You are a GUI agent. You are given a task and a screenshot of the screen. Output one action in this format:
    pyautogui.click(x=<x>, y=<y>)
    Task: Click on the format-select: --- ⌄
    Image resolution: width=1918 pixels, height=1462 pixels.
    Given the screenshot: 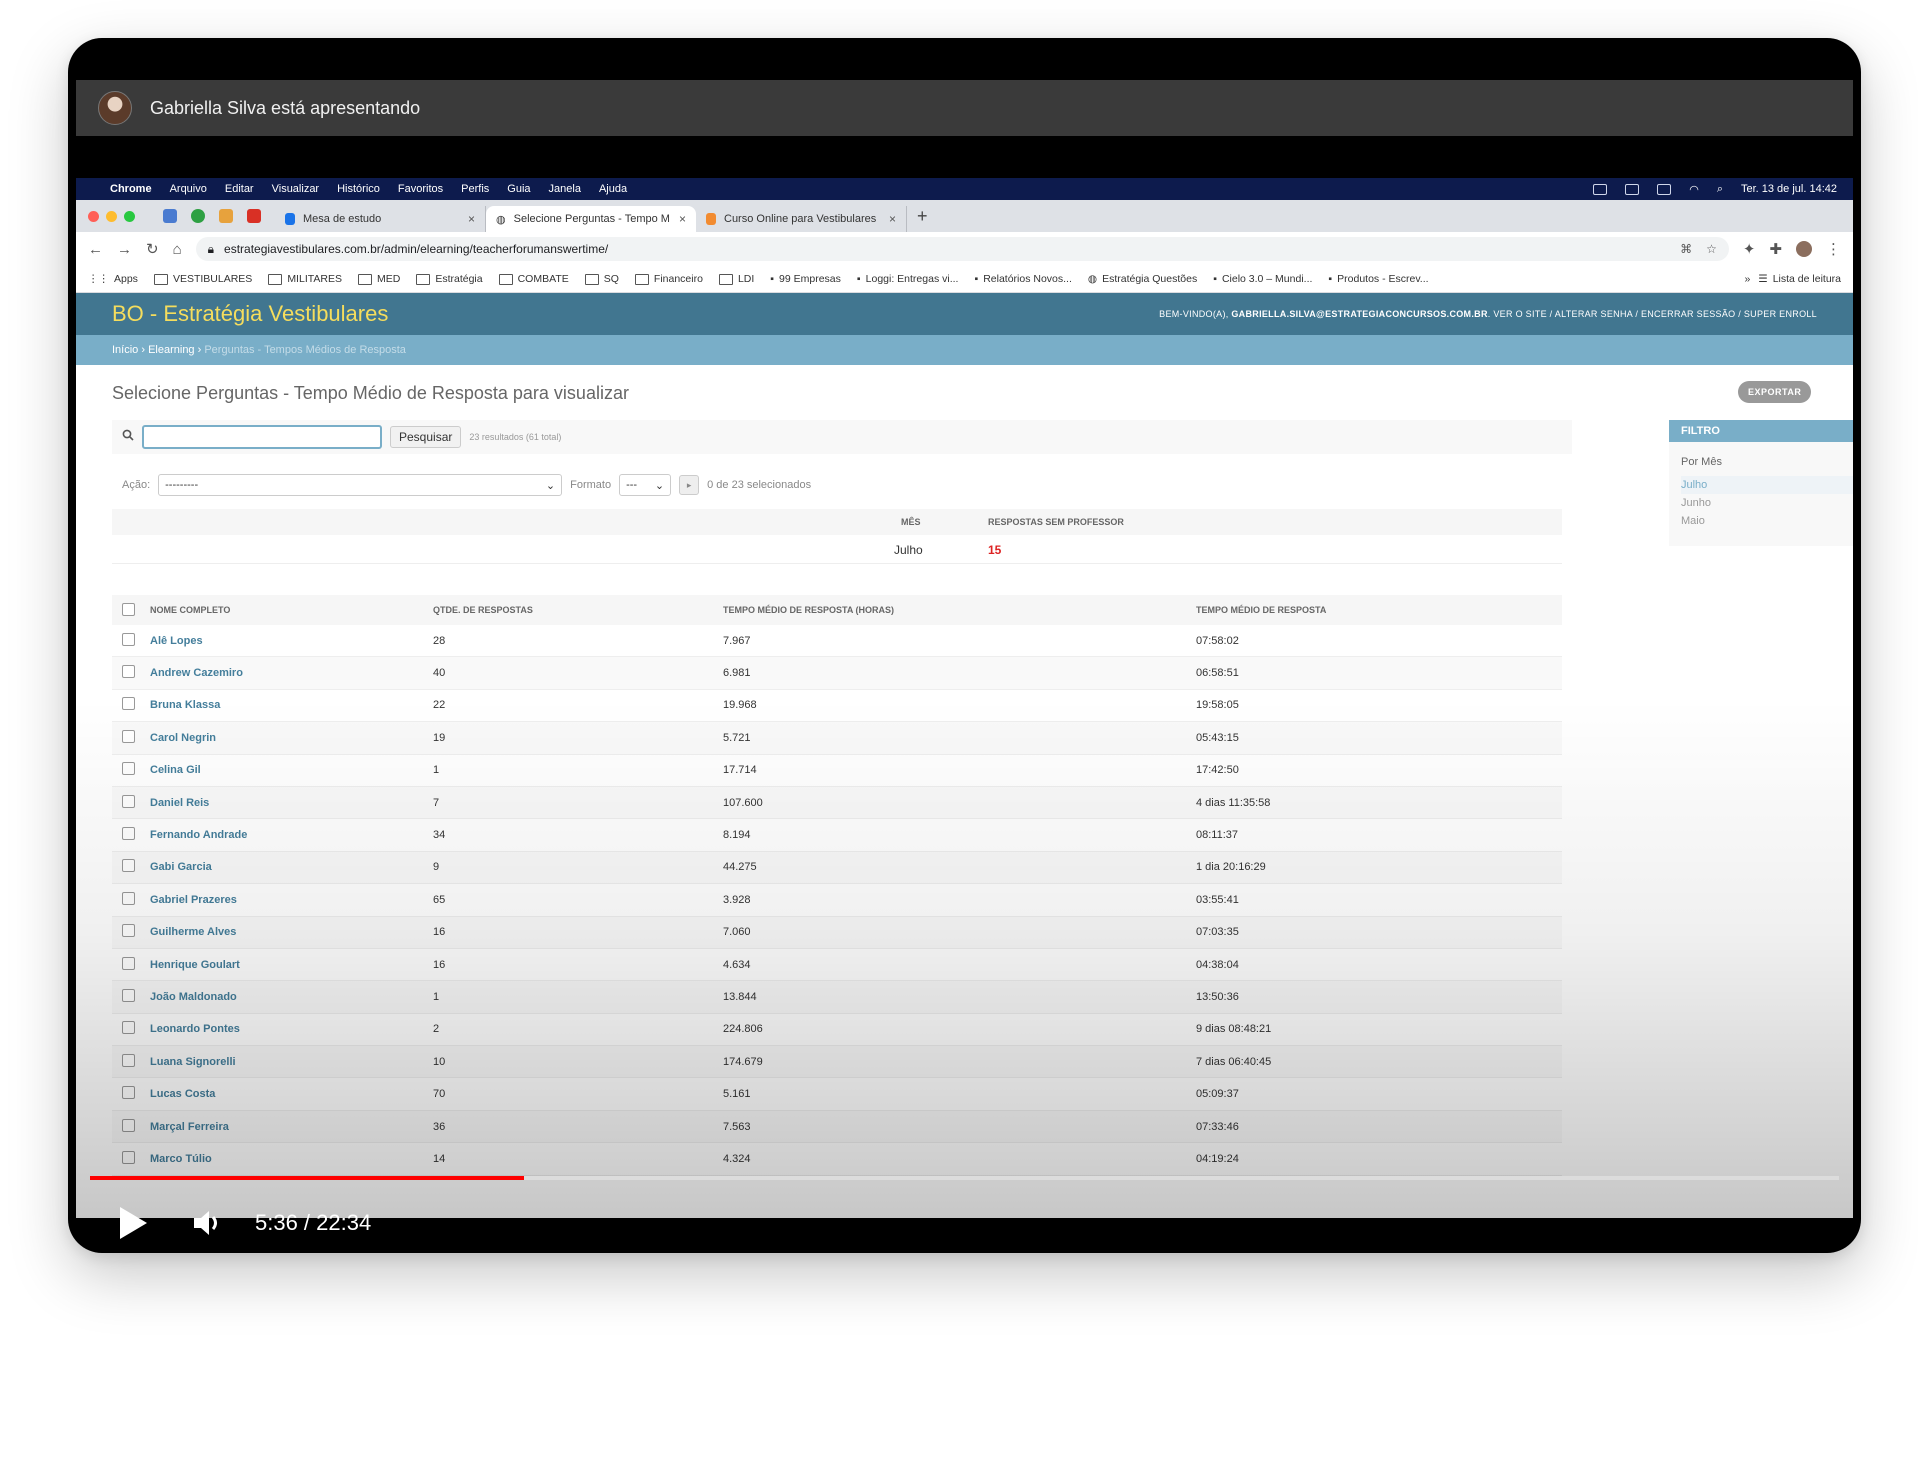 What is the action you would take?
    pyautogui.click(x=645, y=485)
    